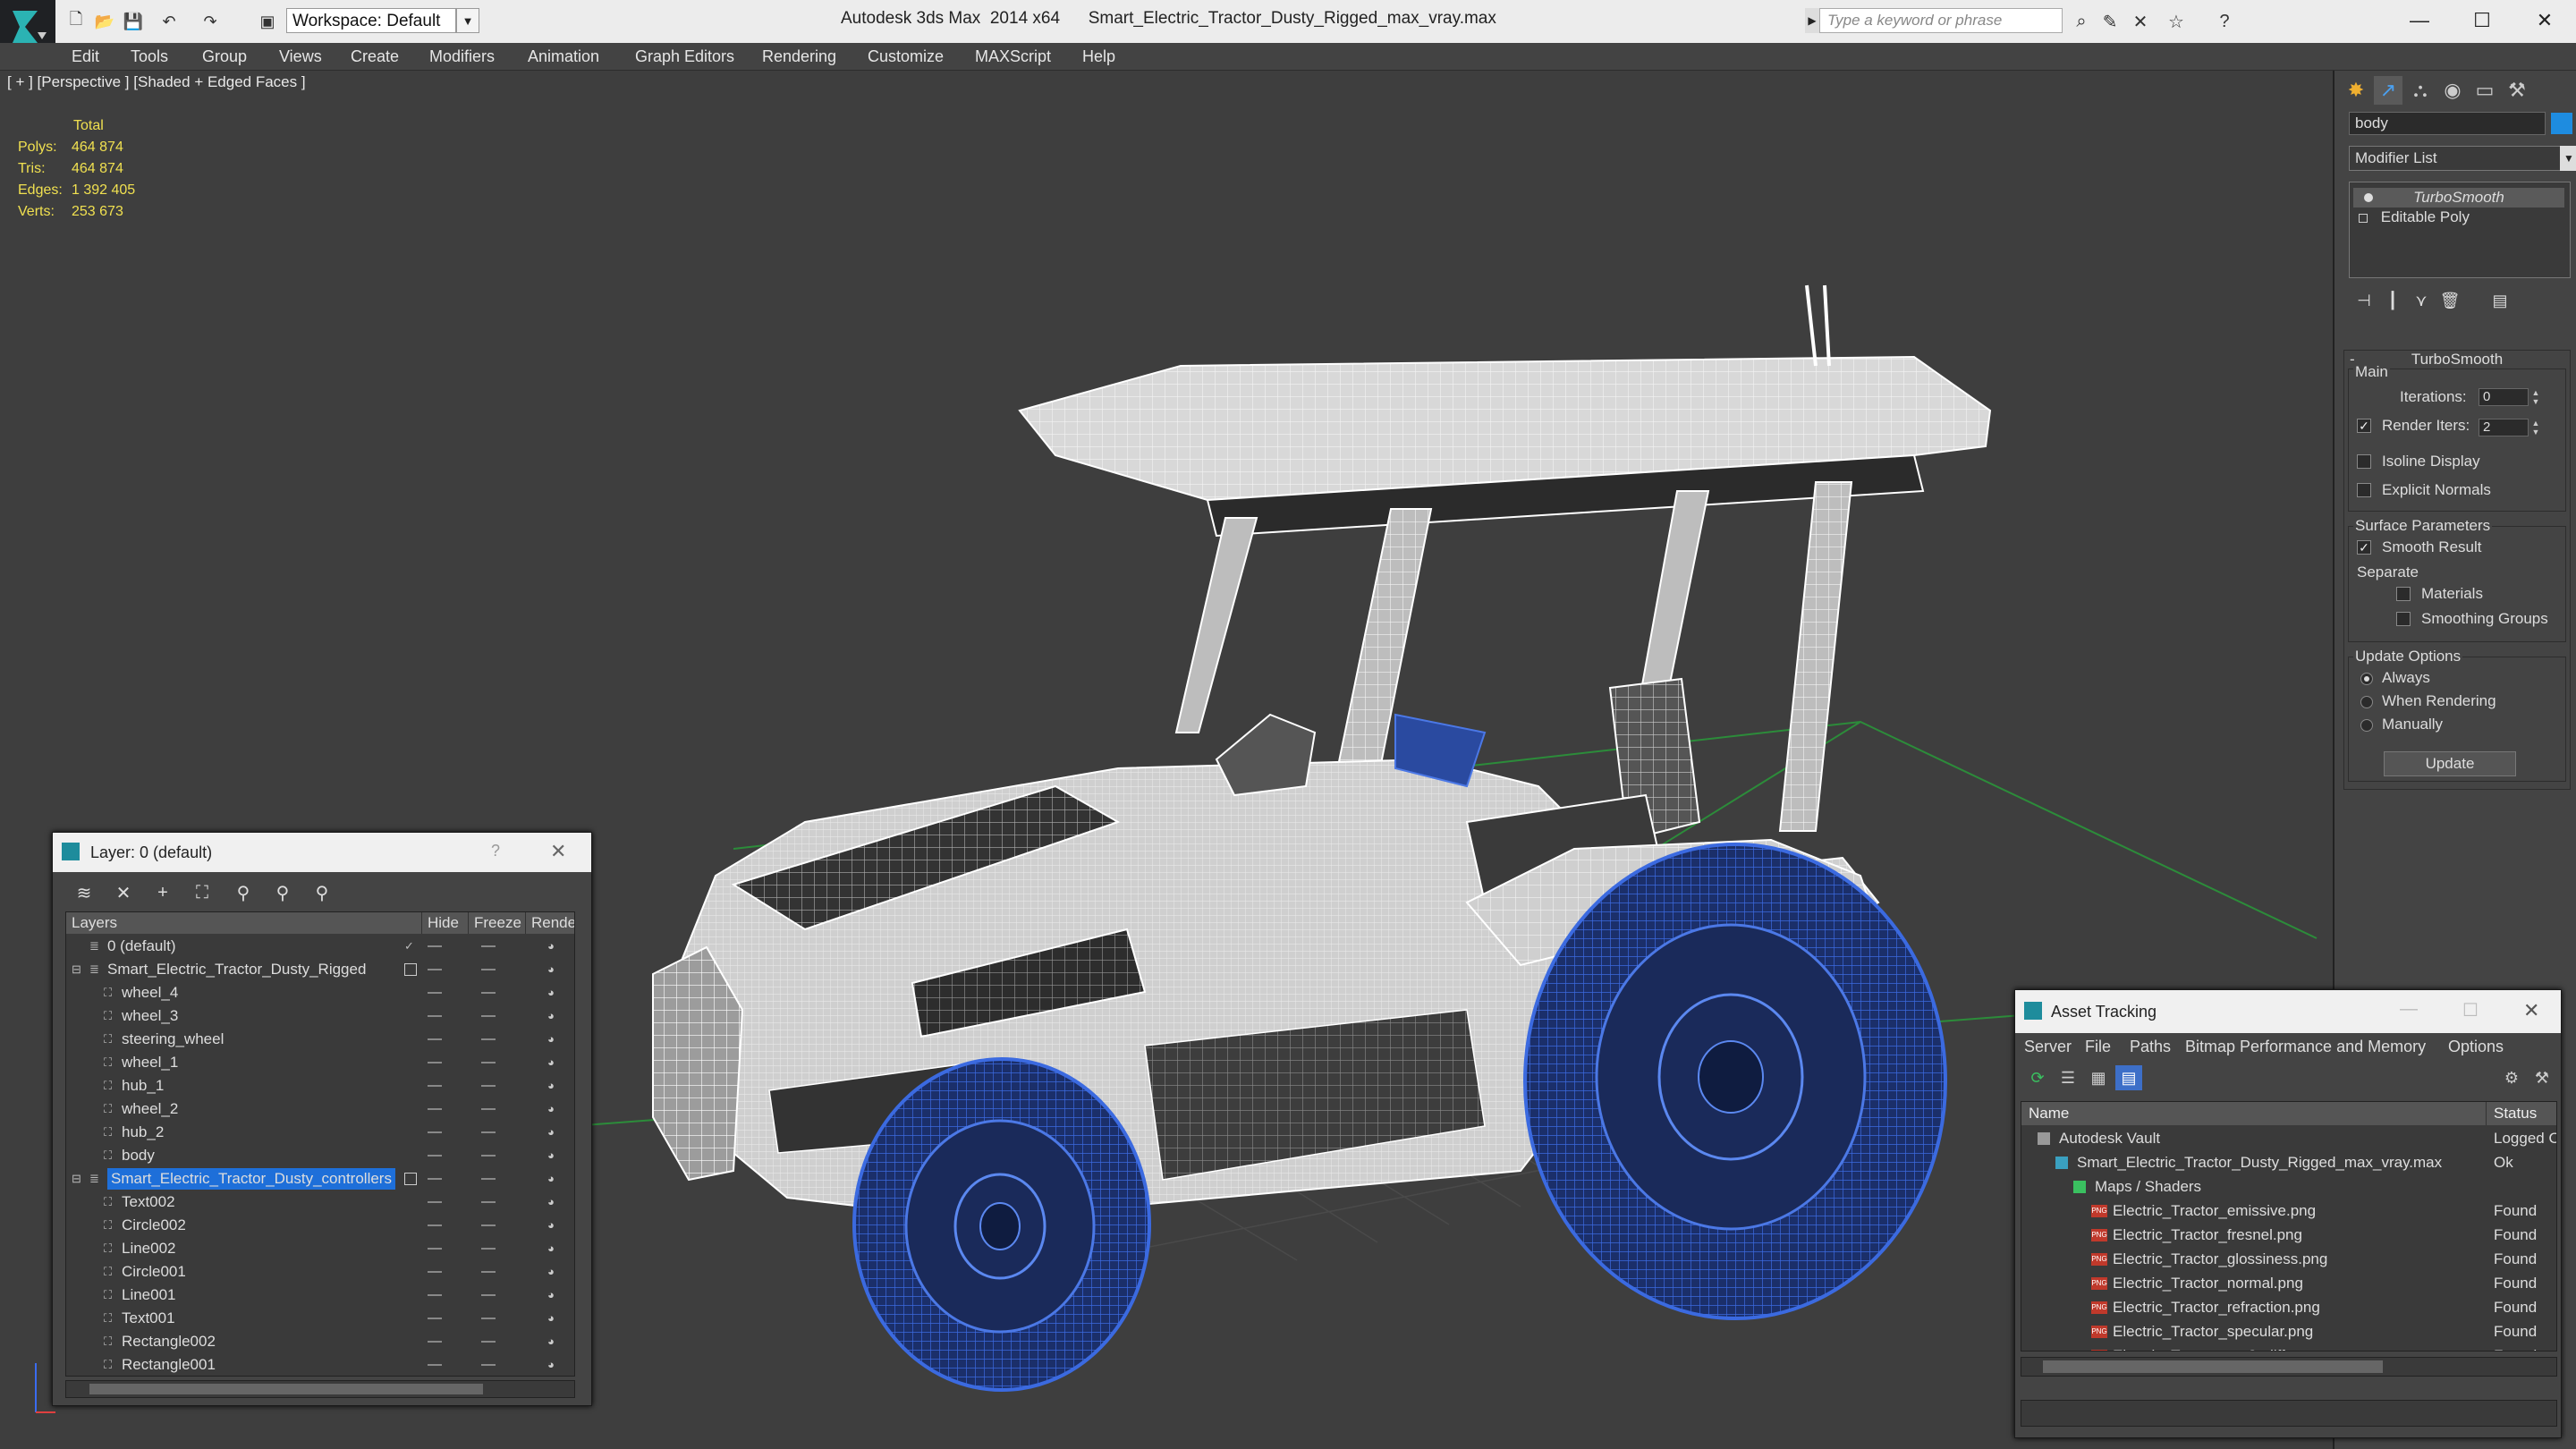 This screenshot has height=1449, width=2576. Describe the element at coordinates (2037, 1077) in the screenshot. I see `refresh-icon: ⟳` at that location.